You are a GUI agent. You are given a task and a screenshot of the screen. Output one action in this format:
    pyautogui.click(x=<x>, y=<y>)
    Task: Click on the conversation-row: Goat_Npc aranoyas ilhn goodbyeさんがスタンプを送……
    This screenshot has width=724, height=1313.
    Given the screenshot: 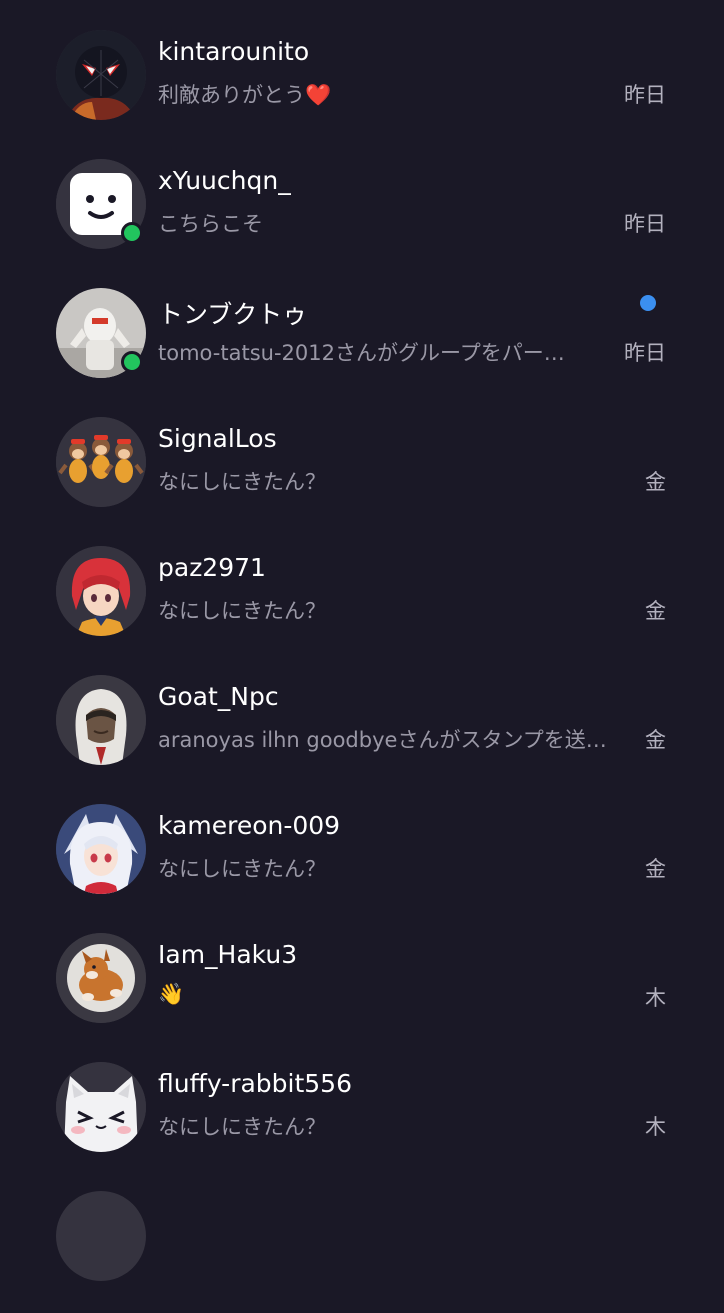 What is the action you would take?
    pyautogui.click(x=362, y=732)
    